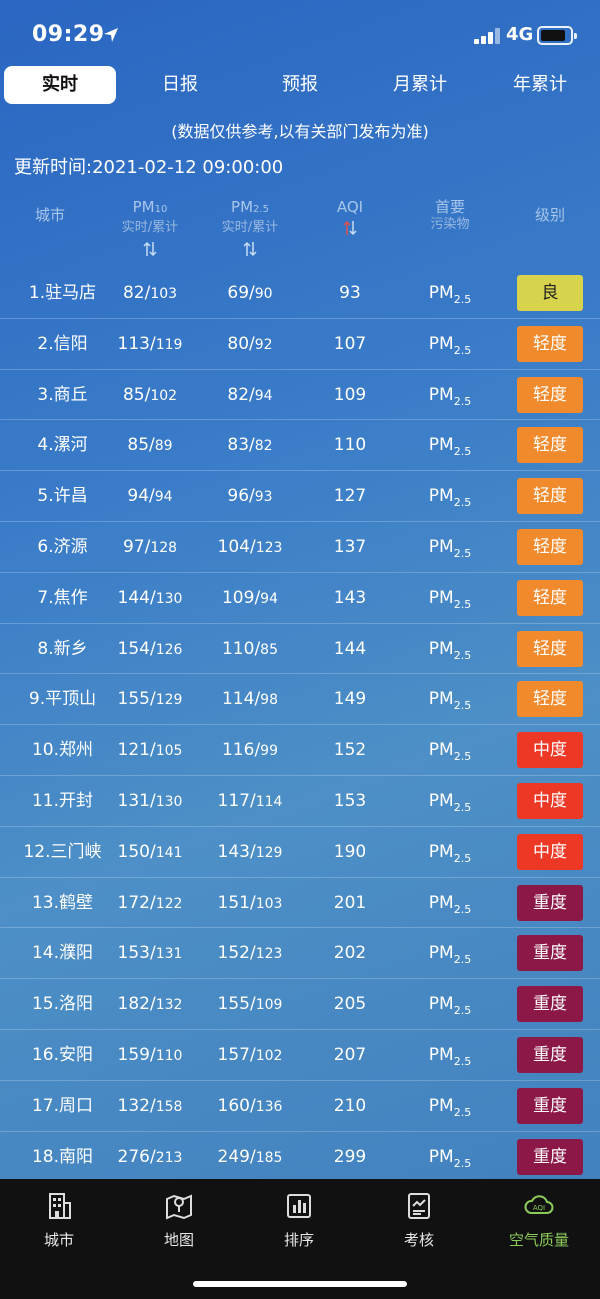 This screenshot has width=600, height=1299. Describe the element at coordinates (250, 394) in the screenshot. I see `pm25-value: 82/94` at that location.